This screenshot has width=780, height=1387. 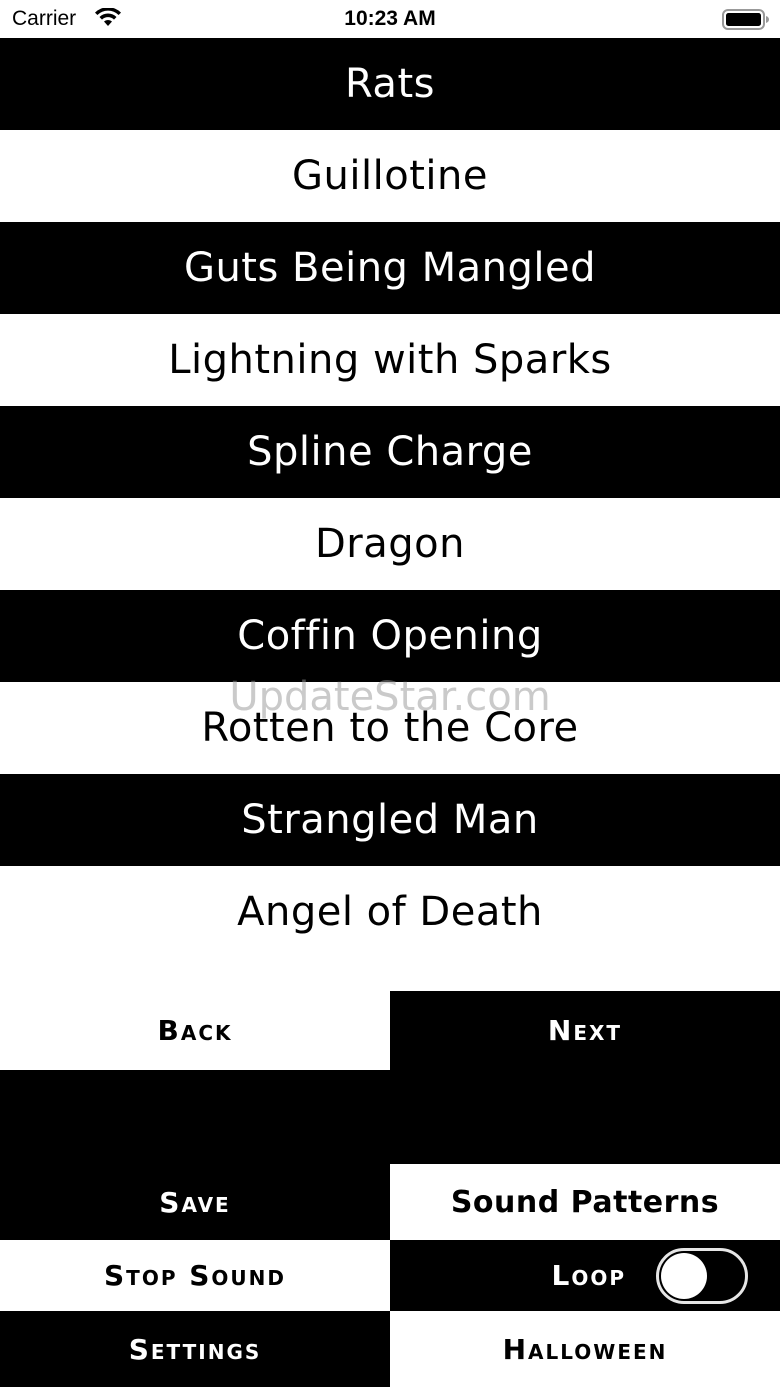 I want to click on sound-row-rotten-to-the-core: Rotten to the Core, so click(x=390, y=728).